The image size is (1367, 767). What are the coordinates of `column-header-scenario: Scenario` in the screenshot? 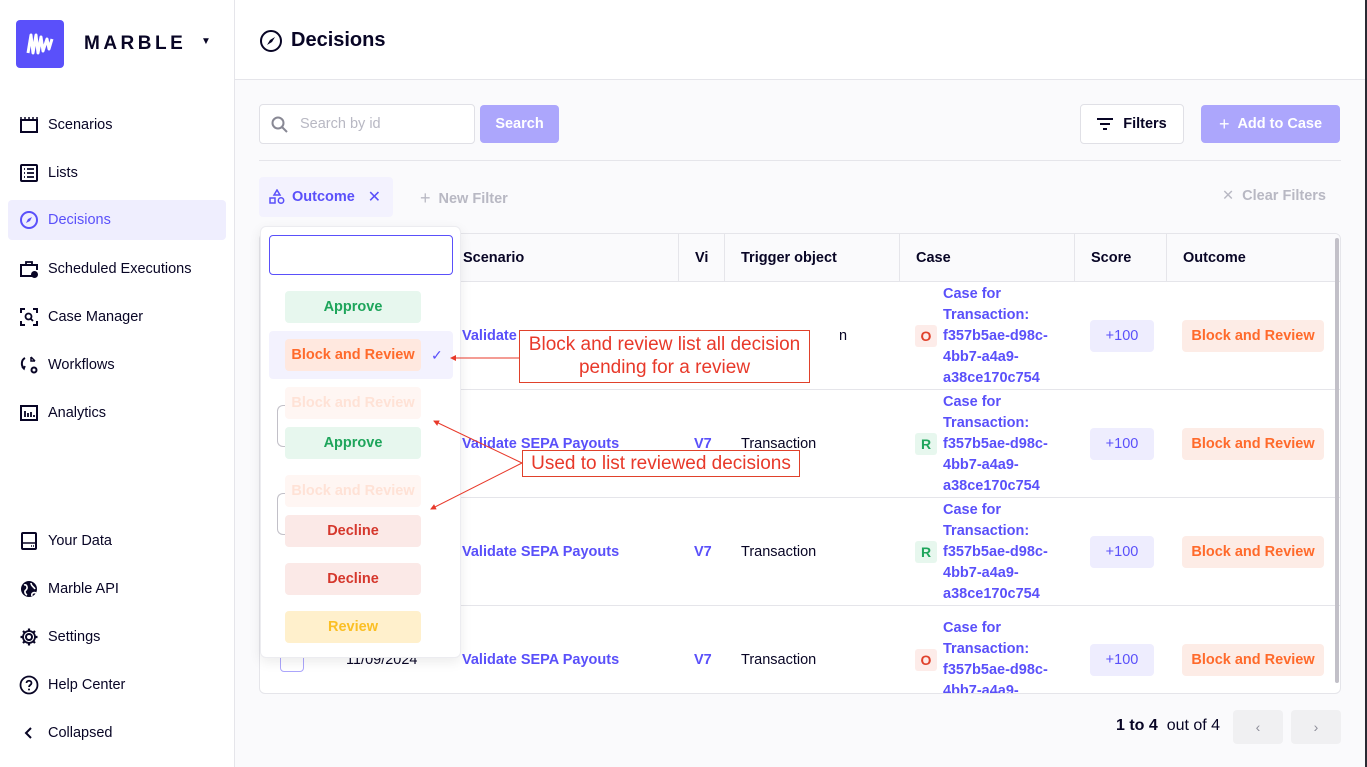 It's located at (562, 258).